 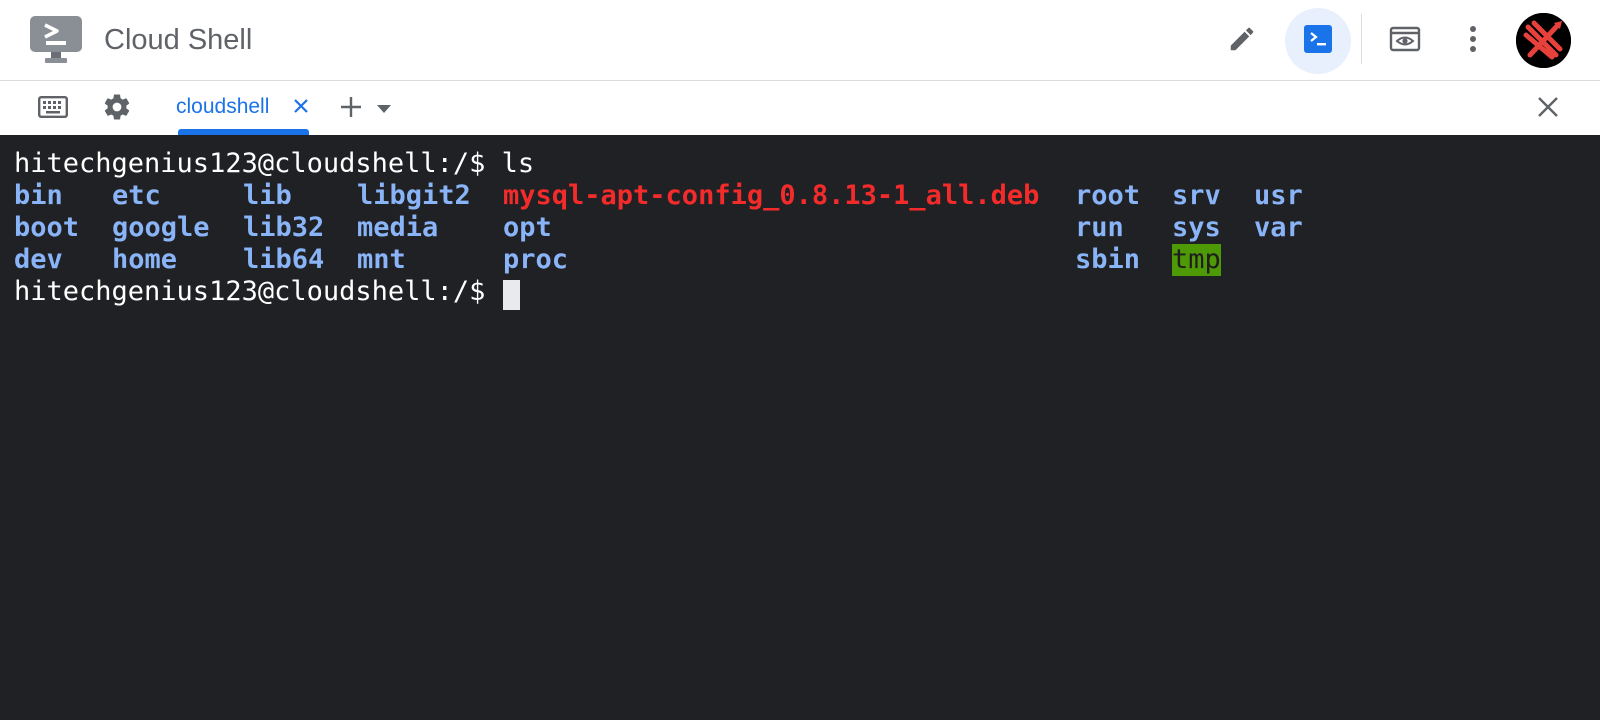 I want to click on header-bar: Cloud Shell, so click(x=800, y=40).